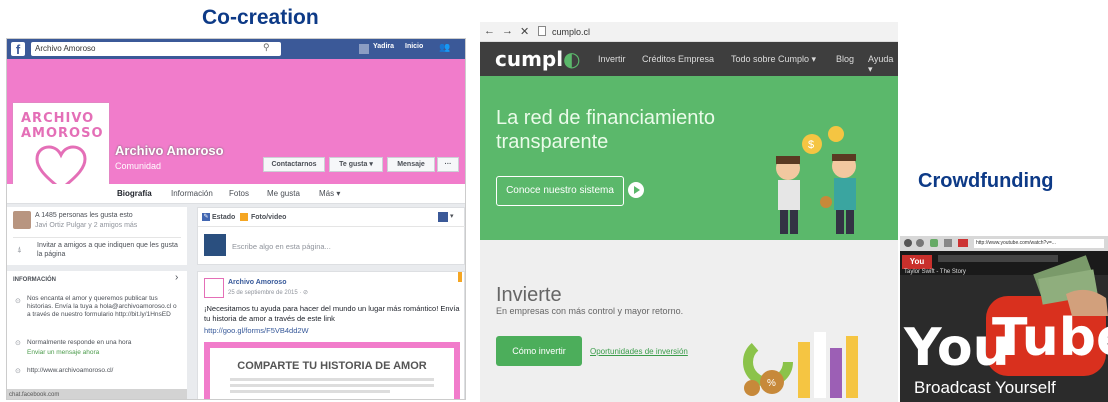 Image resolution: width=1108 pixels, height=402 pixels. What do you see at coordinates (539, 351) in the screenshot?
I see `how-to-invest-button: Cómo invertir` at bounding box center [539, 351].